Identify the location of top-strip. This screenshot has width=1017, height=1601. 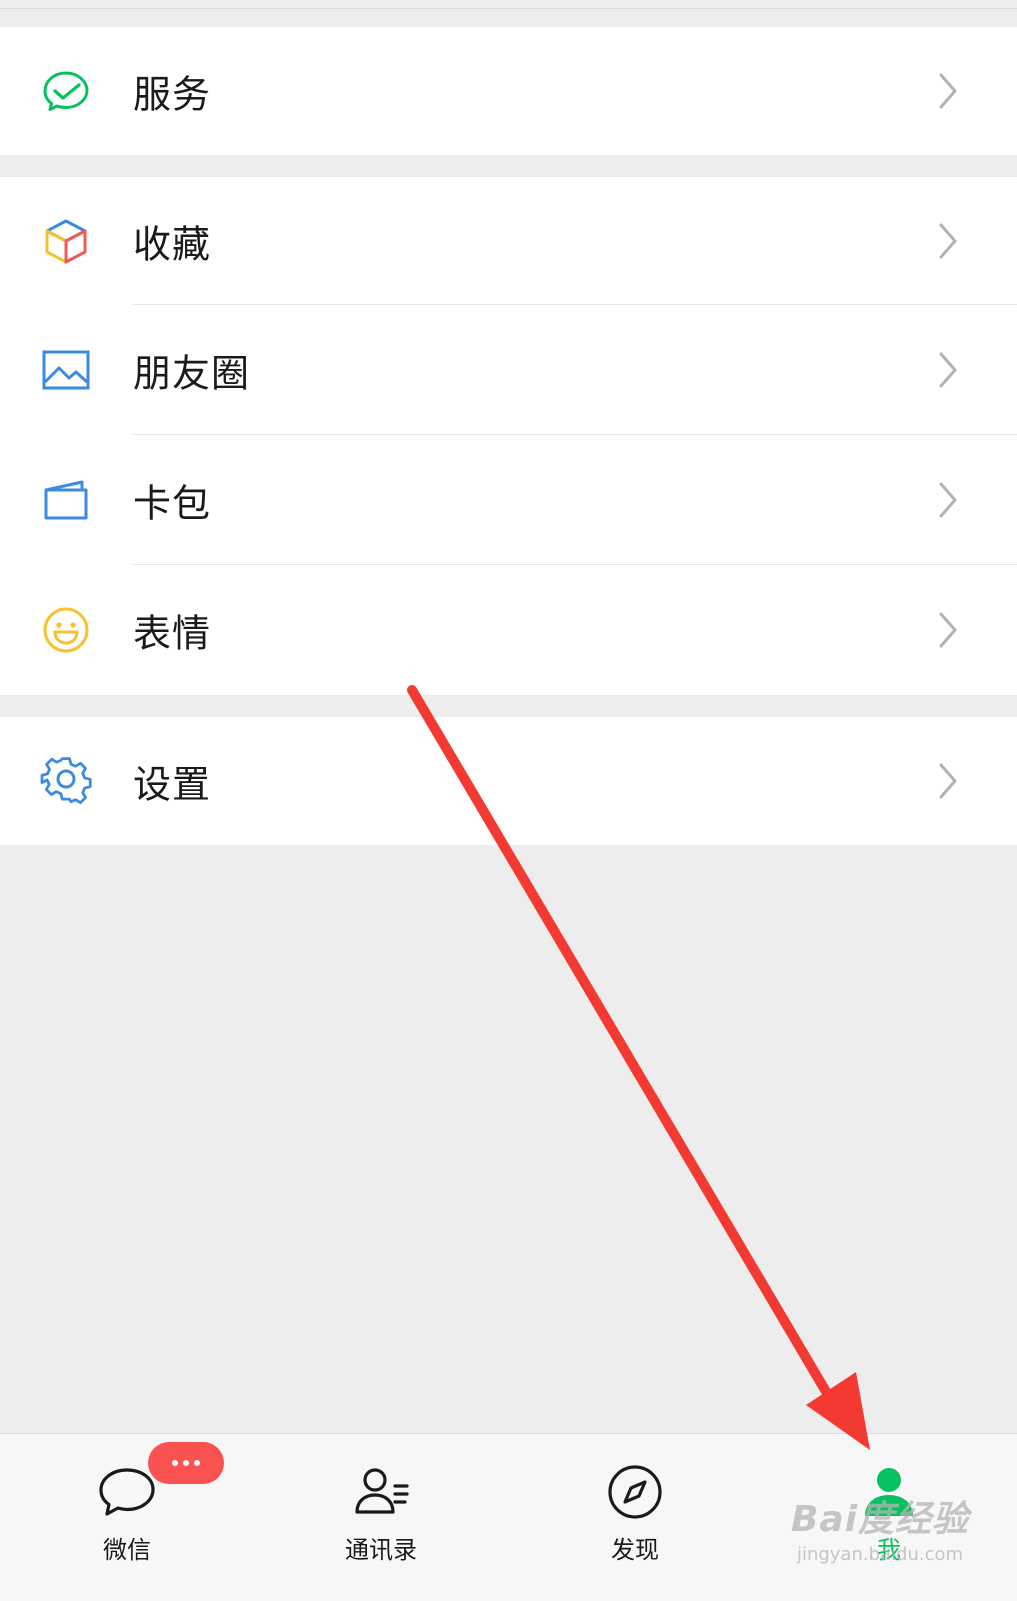
(508, 4).